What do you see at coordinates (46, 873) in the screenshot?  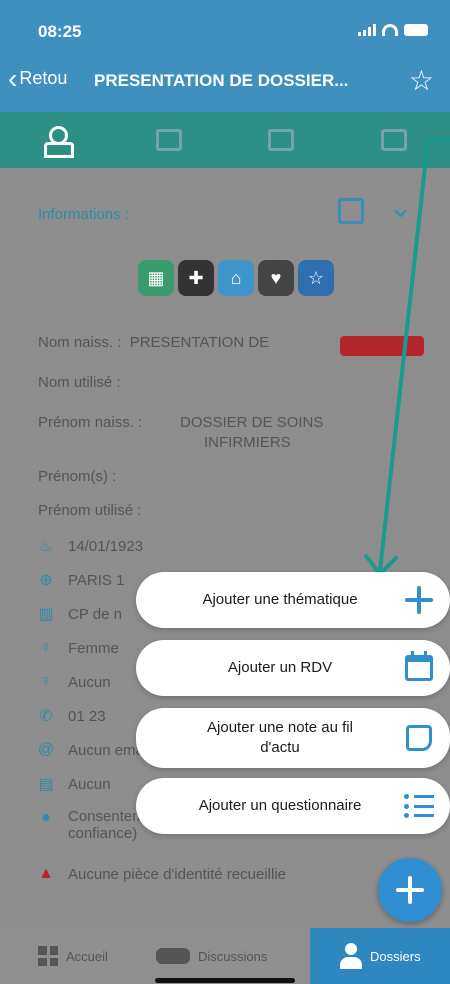 I see `warning-icon: ▲` at bounding box center [46, 873].